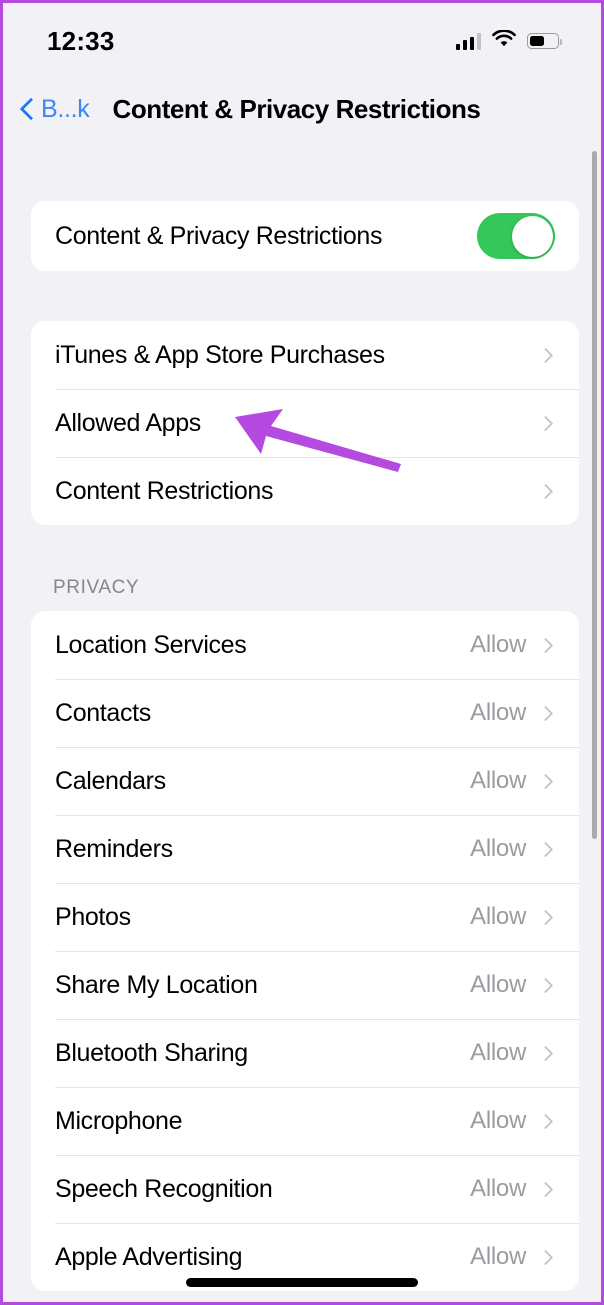 The image size is (604, 1305). What do you see at coordinates (305, 713) in the screenshot?
I see `row-contacts: Contacts Allow` at bounding box center [305, 713].